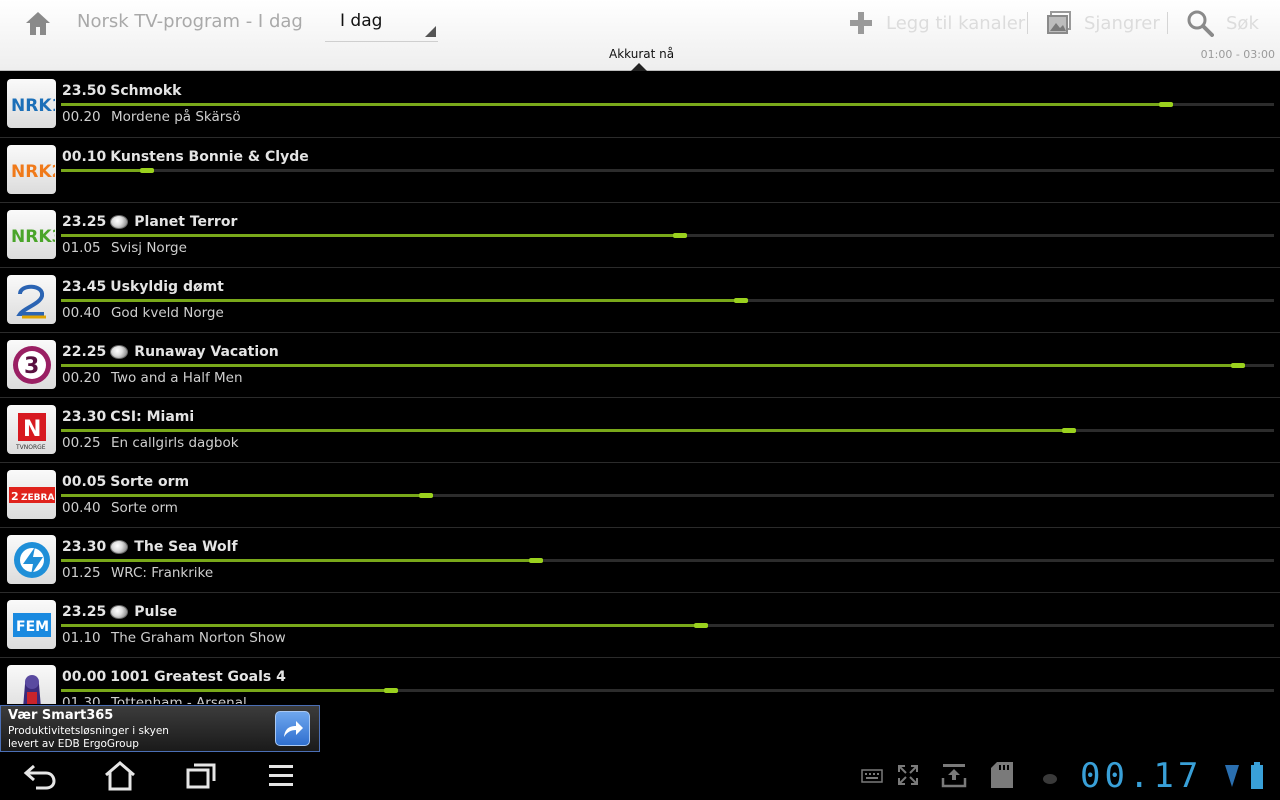 The height and width of the screenshot is (800, 1280). Describe the element at coordinates (1059, 22) in the screenshot. I see `picture-icon` at that location.